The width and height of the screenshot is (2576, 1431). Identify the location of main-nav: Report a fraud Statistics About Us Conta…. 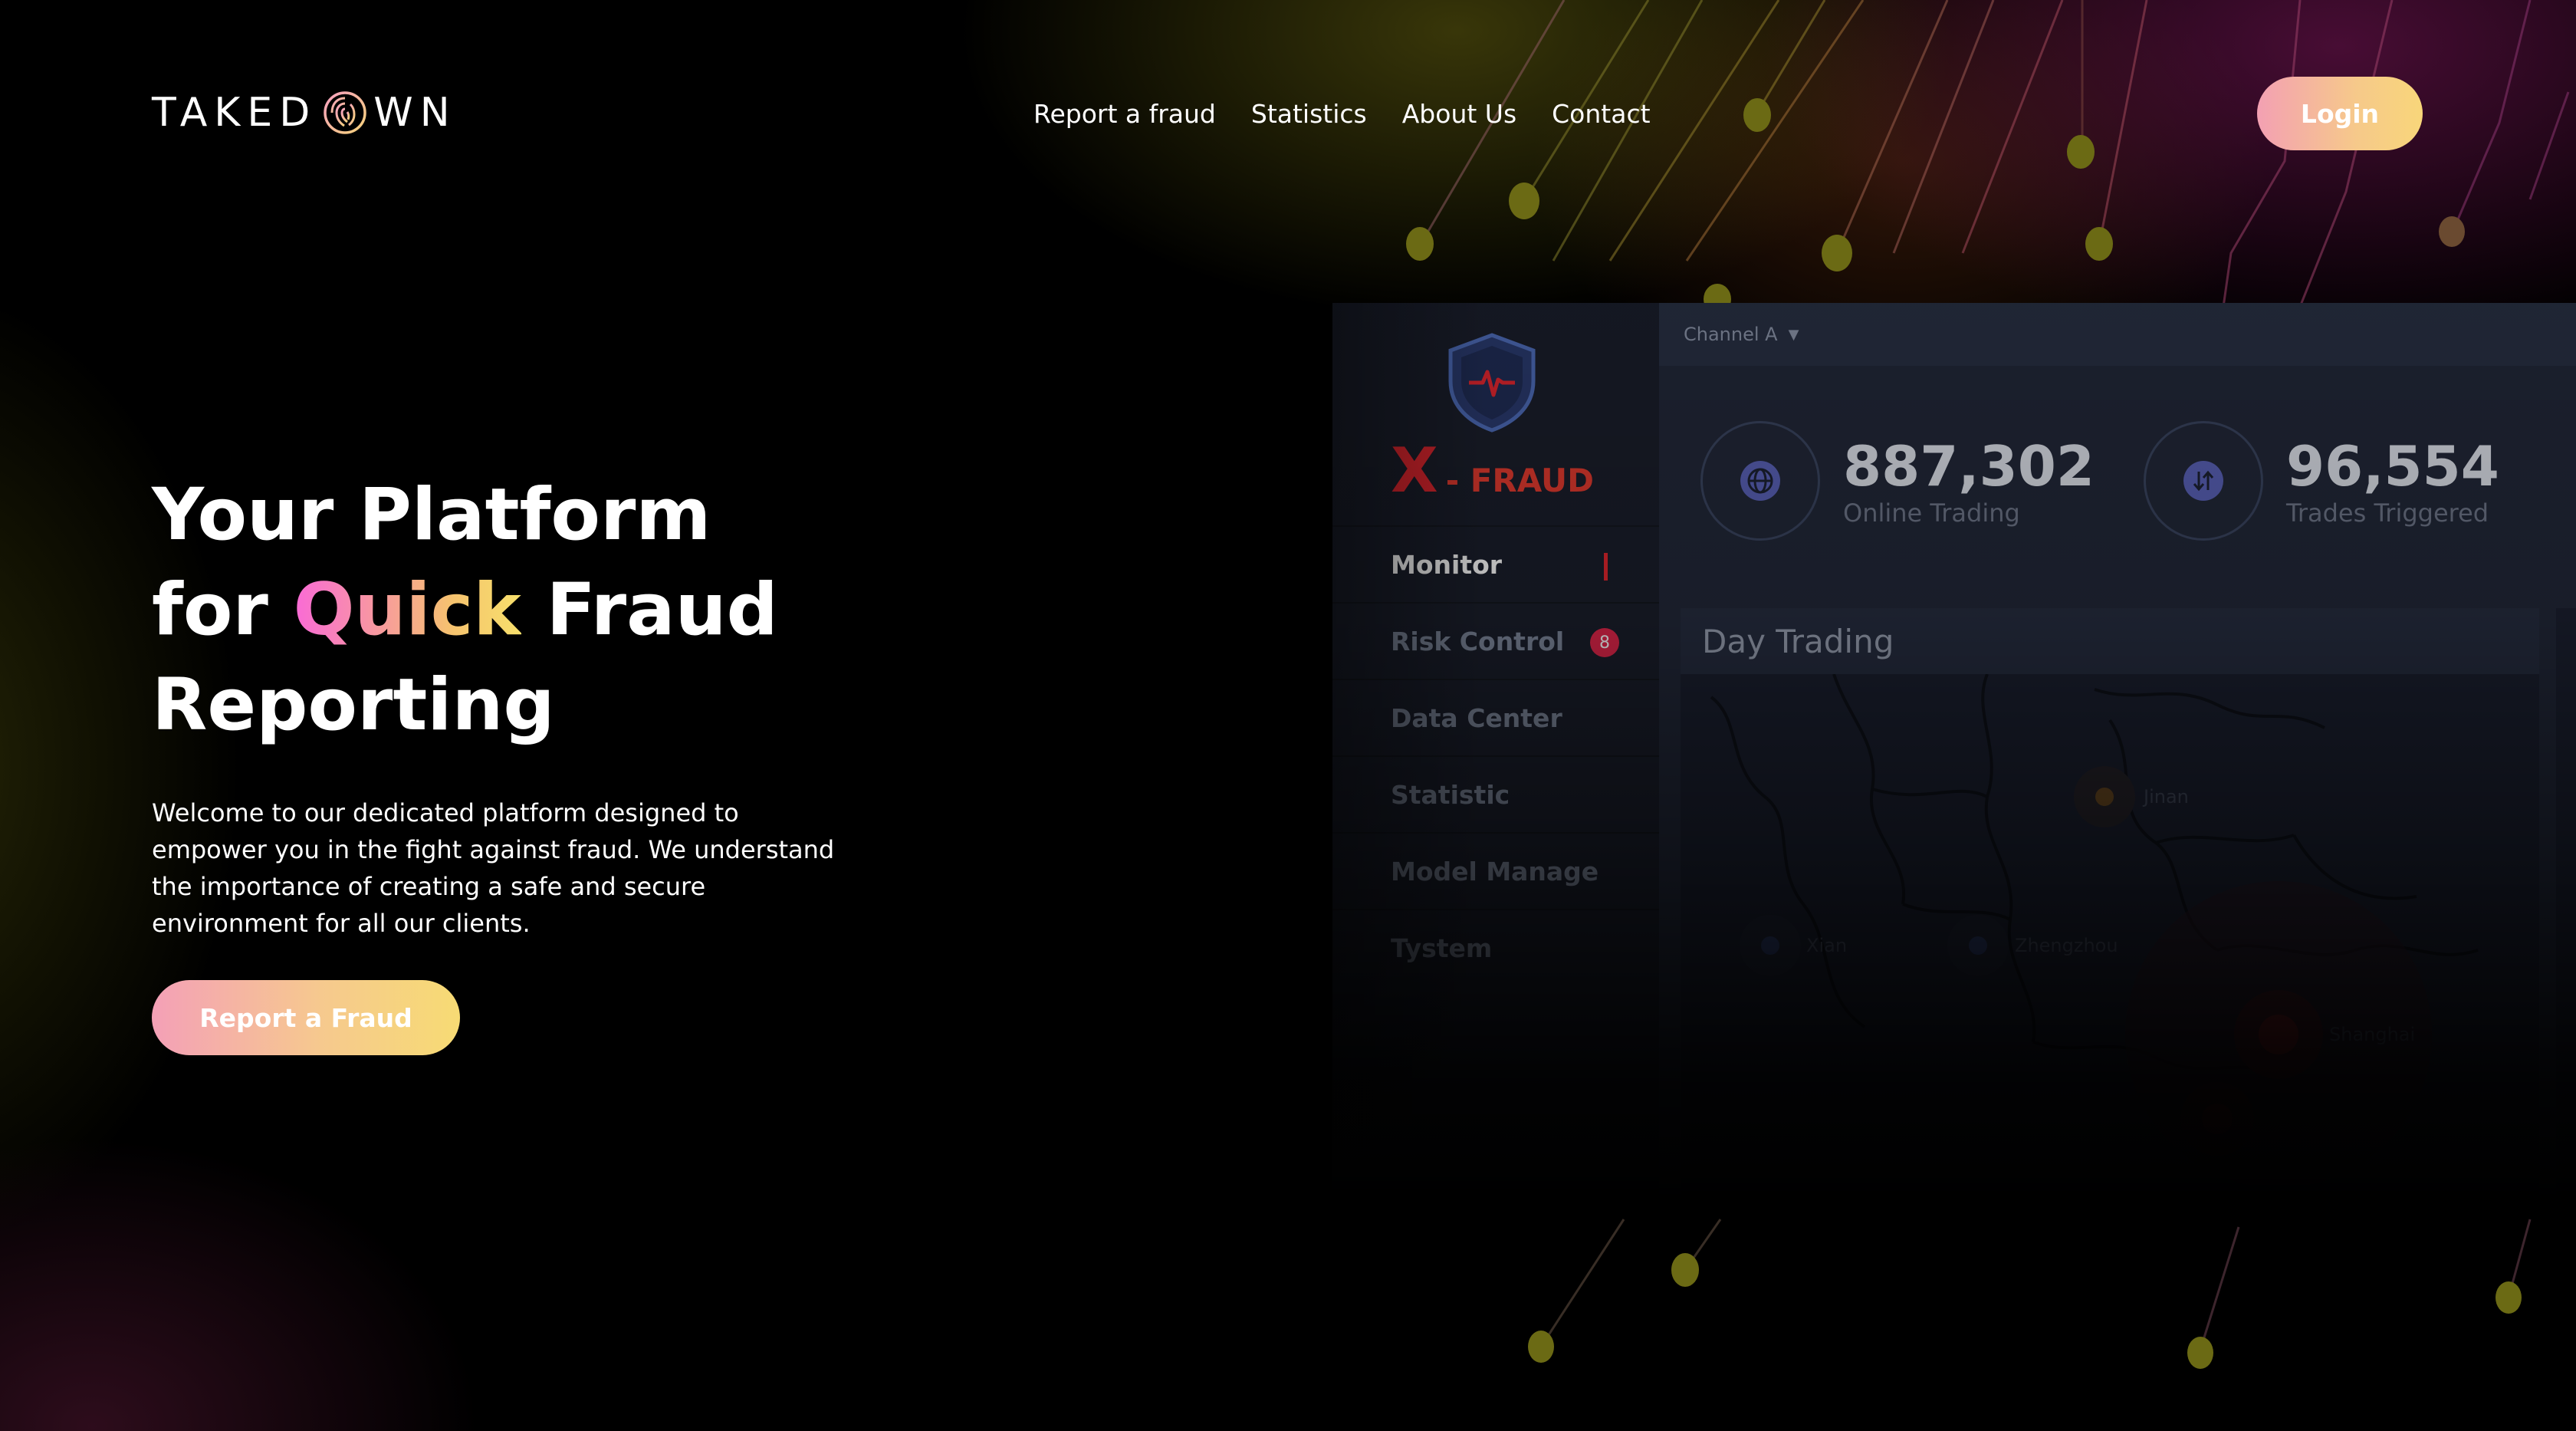
(1342, 113).